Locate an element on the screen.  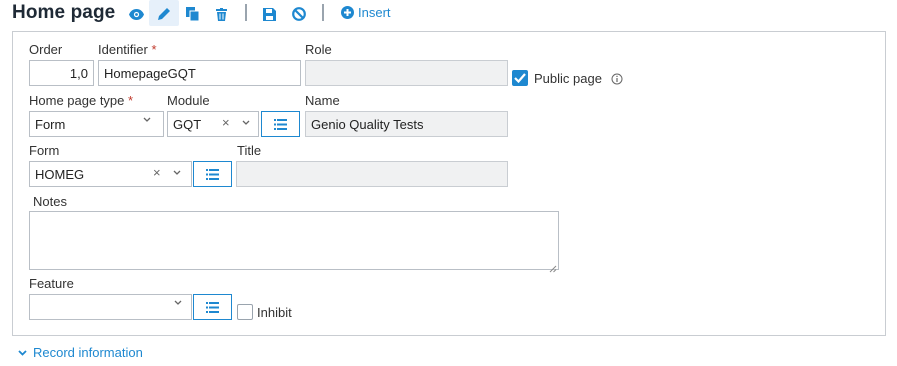
notes-label: Notes is located at coordinates (50, 201).